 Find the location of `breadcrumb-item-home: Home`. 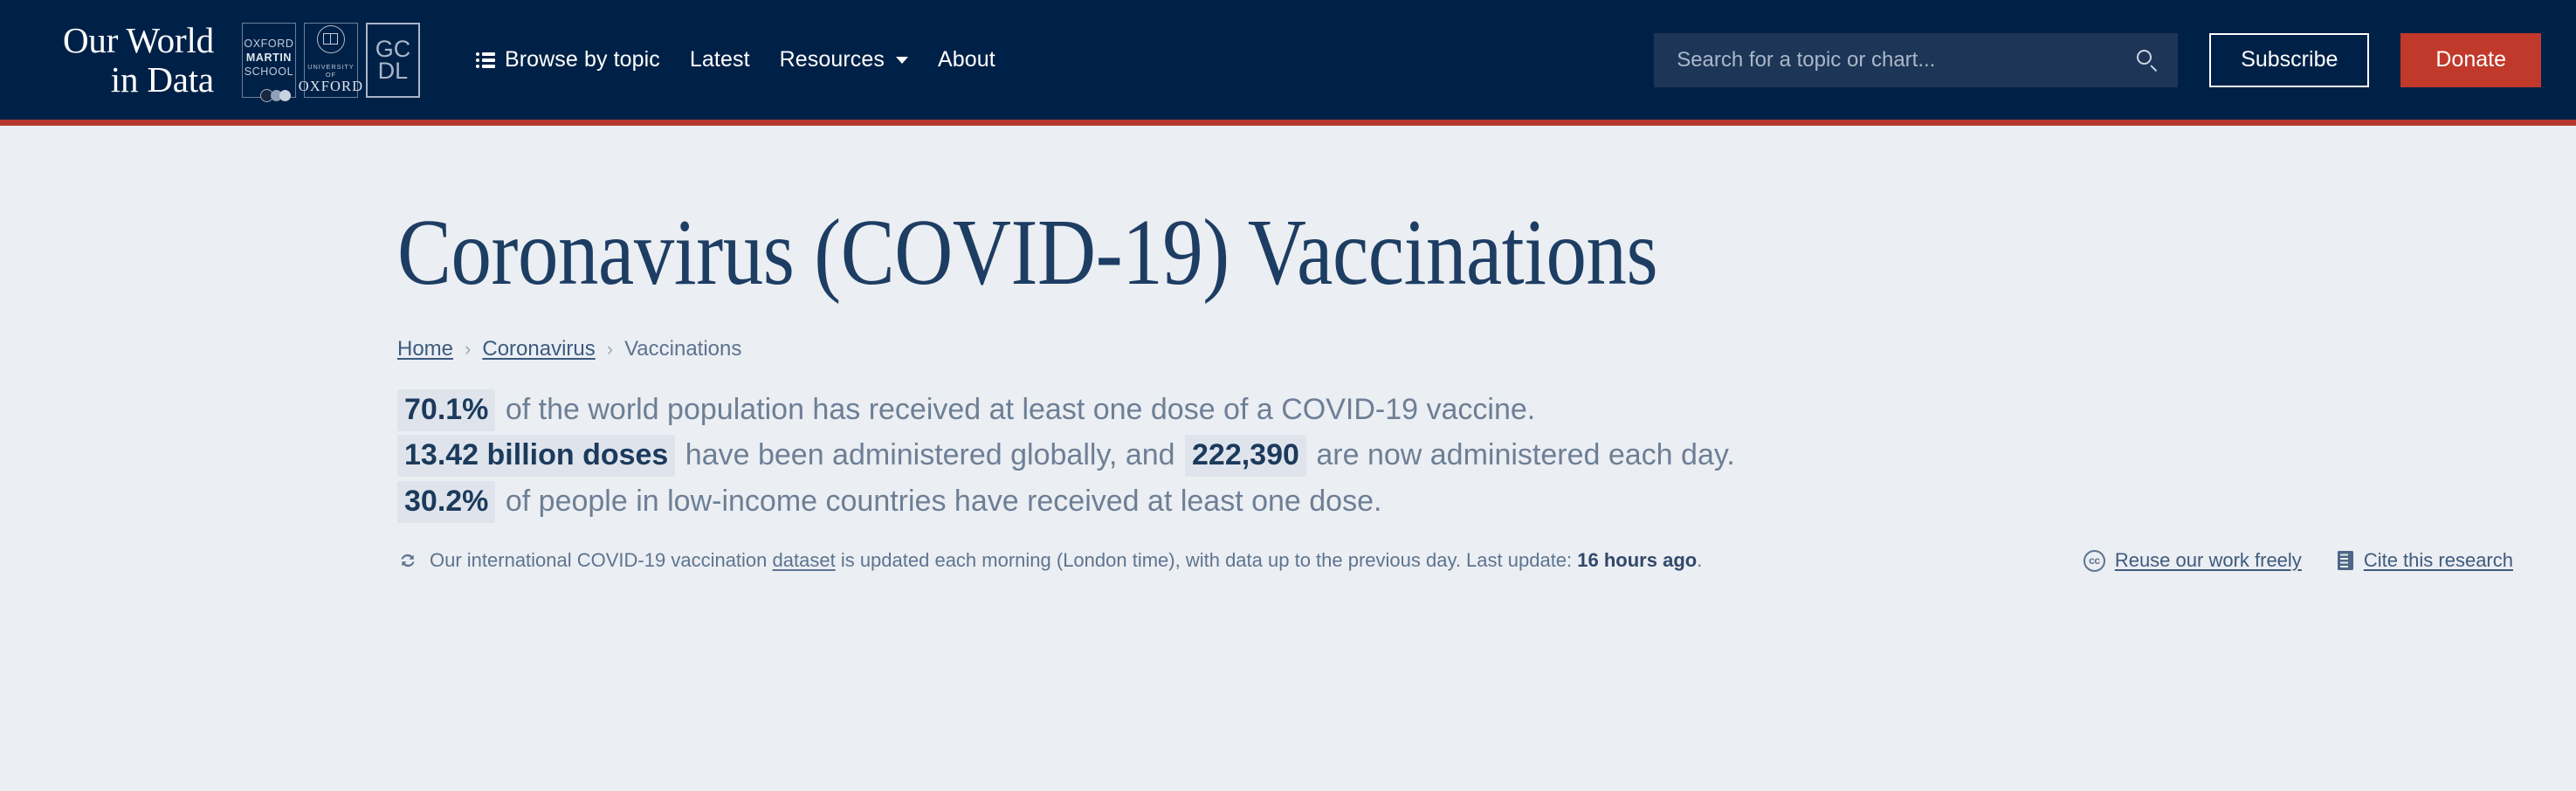

breadcrumb-item-home: Home is located at coordinates (425, 349).